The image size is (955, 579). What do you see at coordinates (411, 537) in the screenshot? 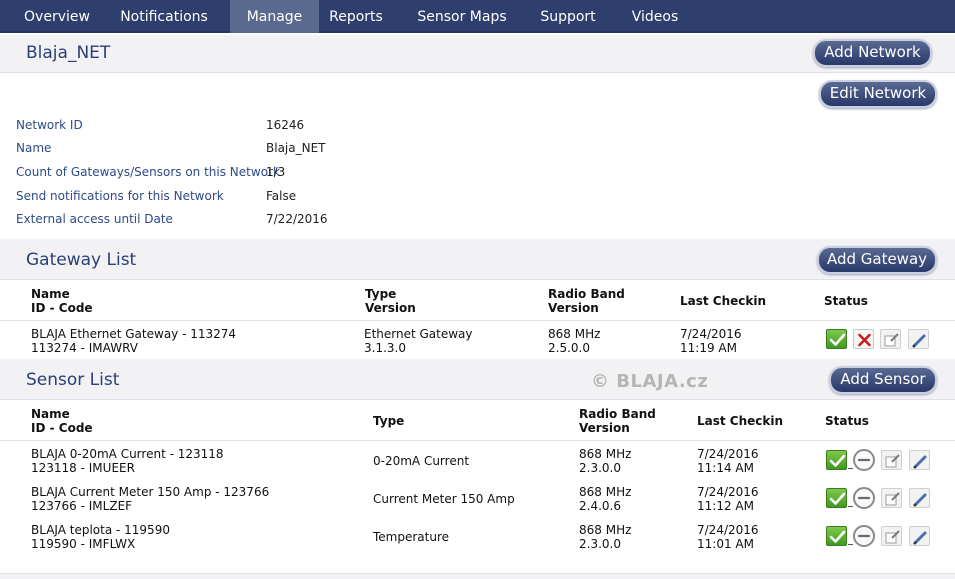
I see `sensor-type: Temperature` at bounding box center [411, 537].